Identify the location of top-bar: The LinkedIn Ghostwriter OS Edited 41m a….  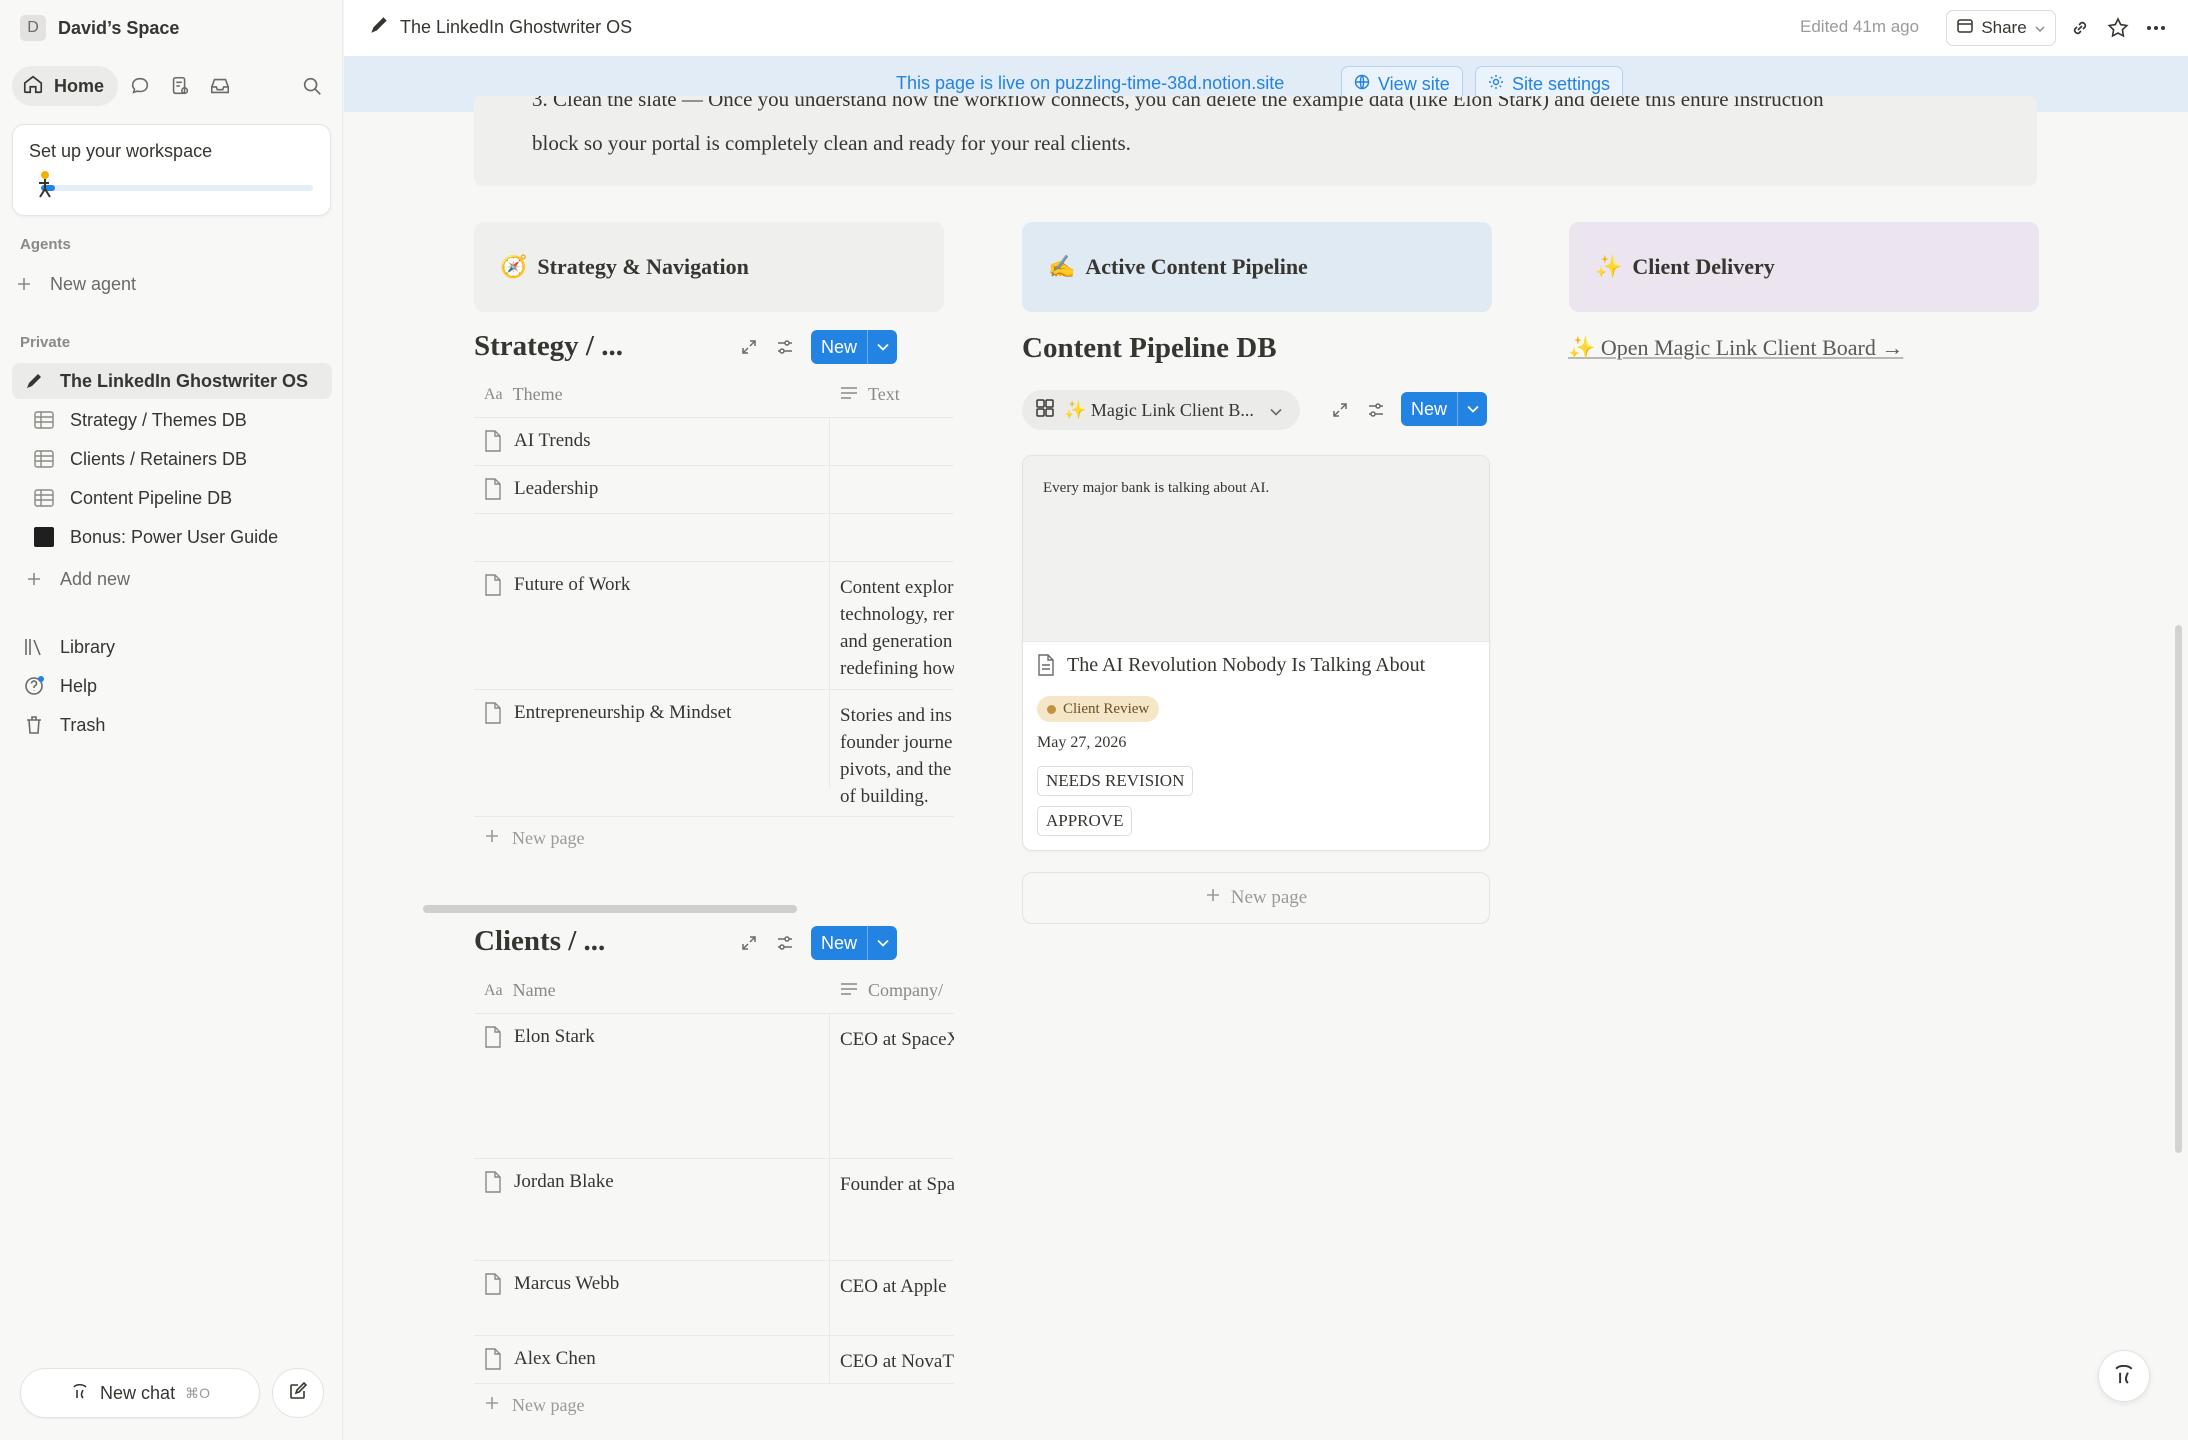
(1266, 28).